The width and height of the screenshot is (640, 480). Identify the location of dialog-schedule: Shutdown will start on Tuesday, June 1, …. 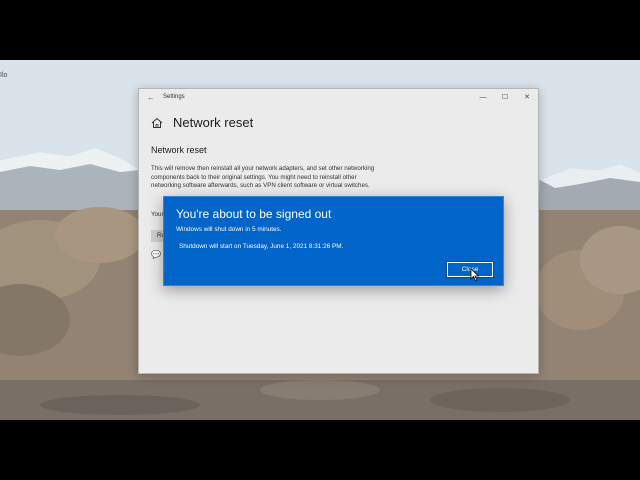
(261, 246).